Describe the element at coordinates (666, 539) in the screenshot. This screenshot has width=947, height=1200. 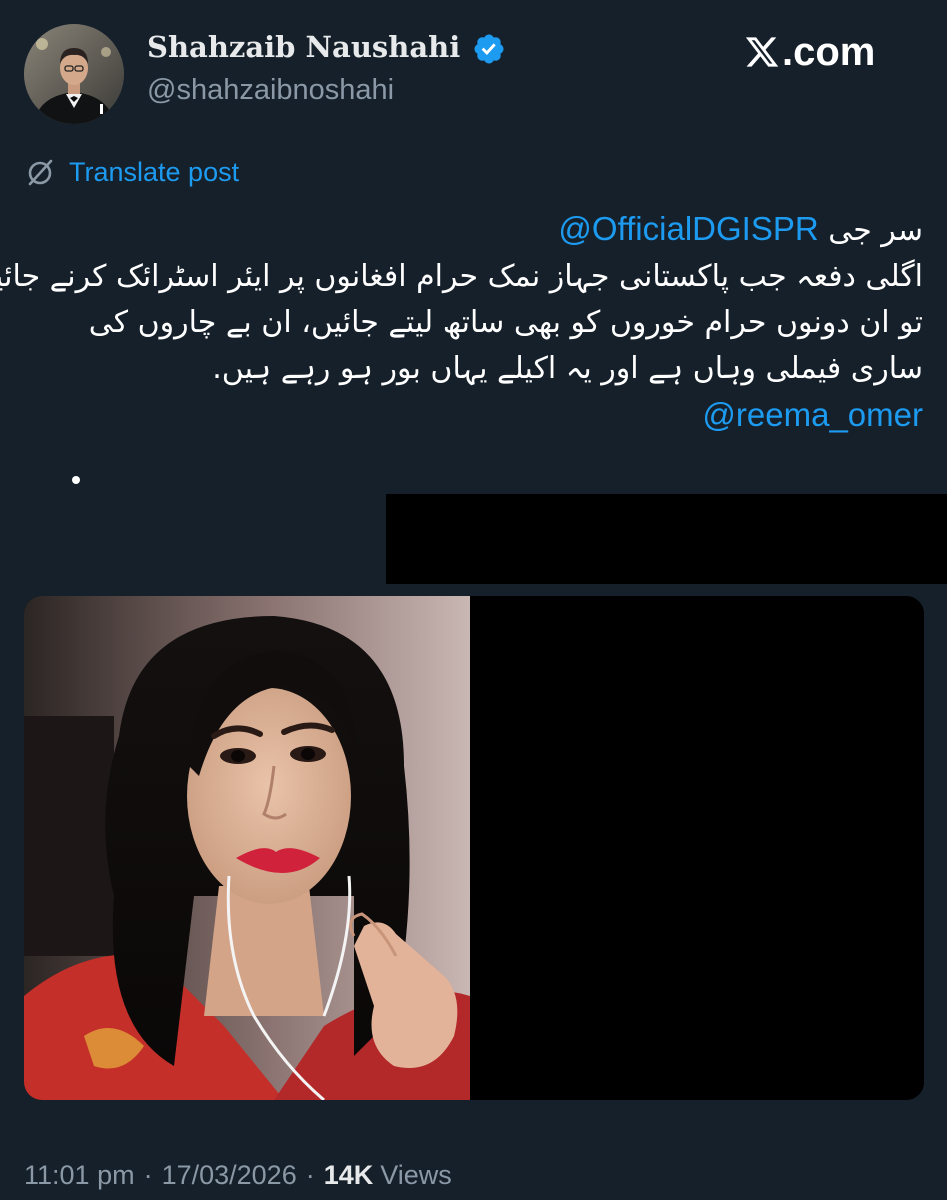
I see `redaction-block` at that location.